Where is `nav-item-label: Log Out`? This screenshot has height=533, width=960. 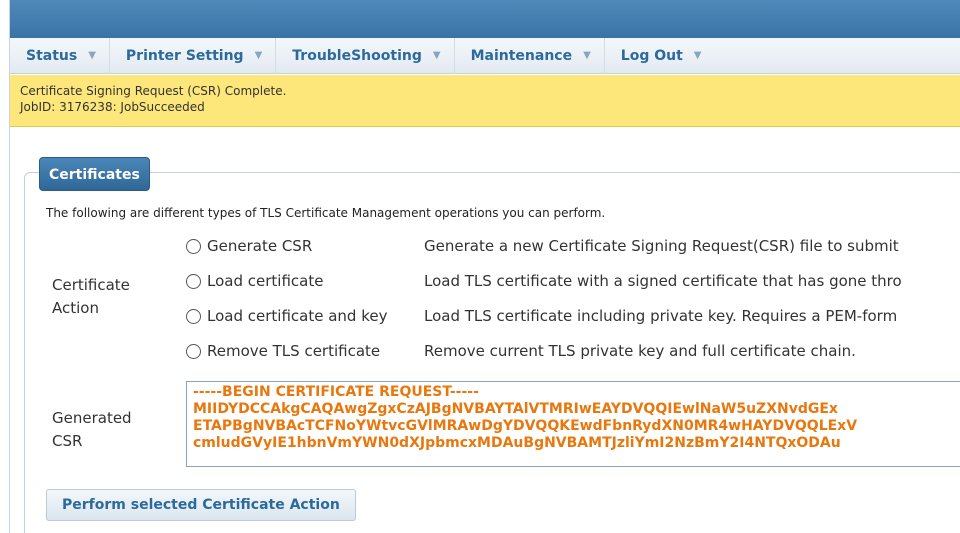
nav-item-label: Log Out is located at coordinates (651, 55).